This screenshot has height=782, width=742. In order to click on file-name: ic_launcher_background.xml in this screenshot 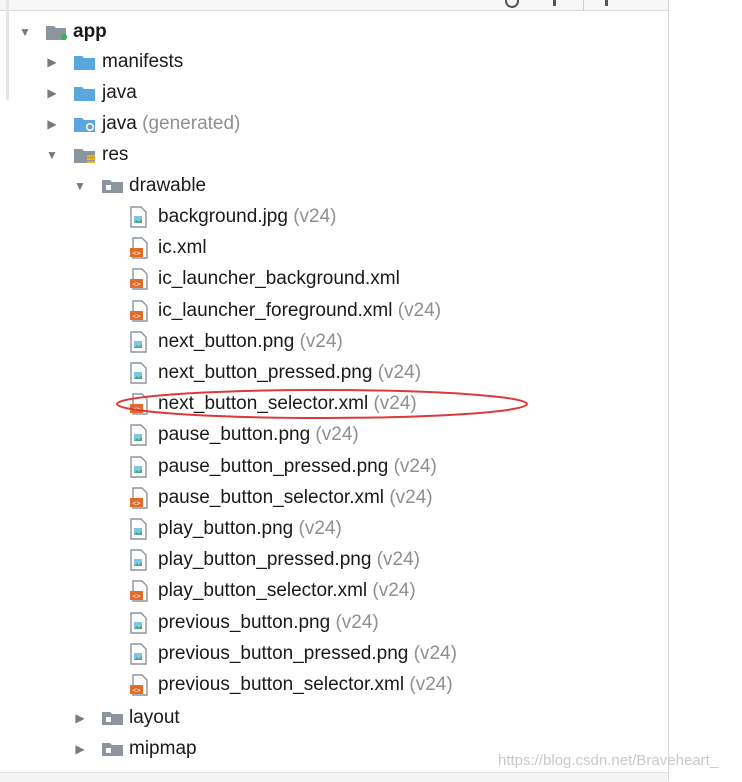, I will do `click(279, 279)`.